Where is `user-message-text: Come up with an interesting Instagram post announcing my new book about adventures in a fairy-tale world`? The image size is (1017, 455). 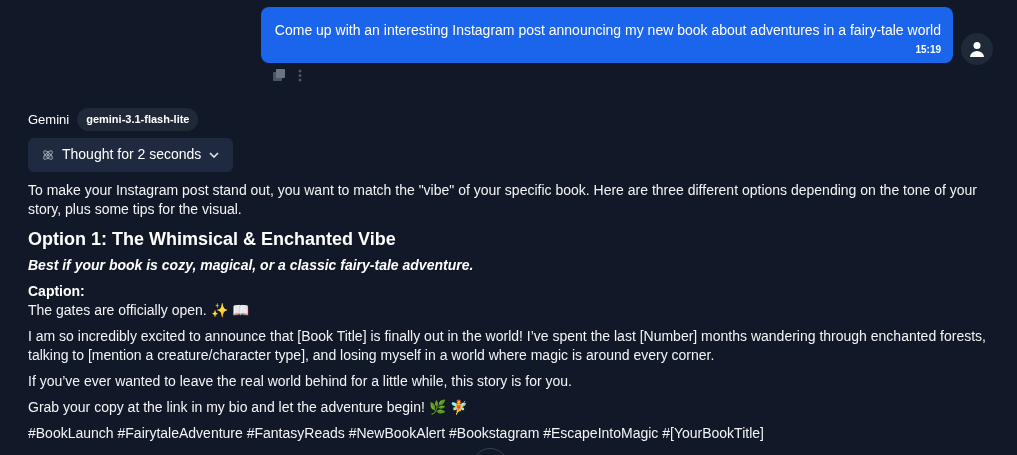
user-message-text: Come up with an interesting Instagram post announcing my new book about adventures in a fairy-tale world is located at coordinates (607, 30).